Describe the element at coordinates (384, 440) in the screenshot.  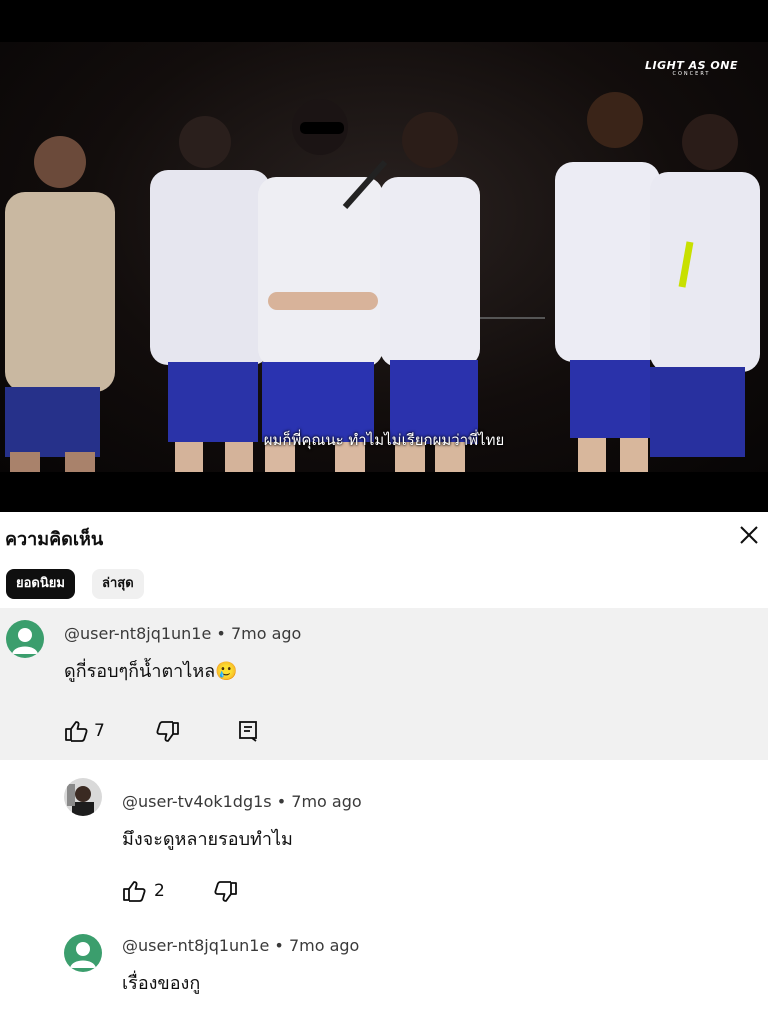
I see `video-subtitle: ผมก็พี่คุณนะ ทำไมไม่เรียกผมว่าพี่ไทย` at that location.